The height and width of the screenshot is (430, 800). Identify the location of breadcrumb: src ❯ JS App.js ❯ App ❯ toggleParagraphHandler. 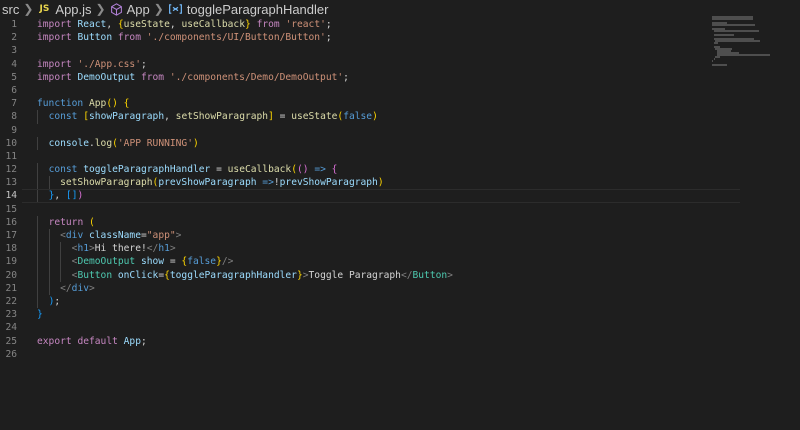
(400, 9).